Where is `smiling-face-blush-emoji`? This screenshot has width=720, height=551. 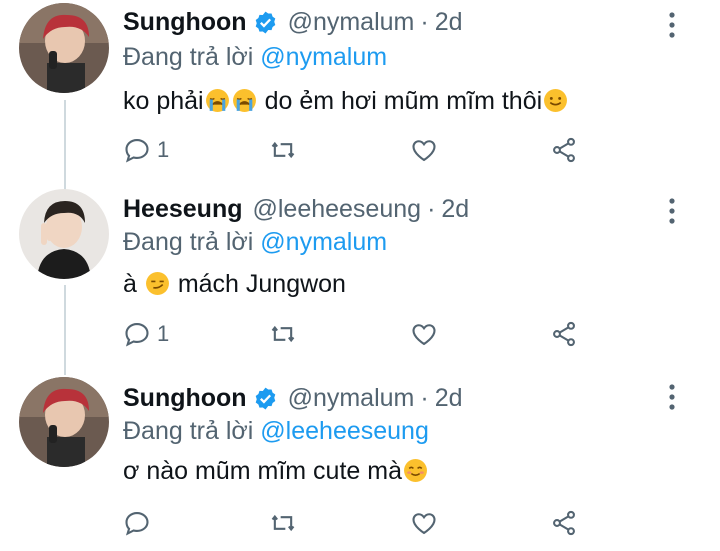
smiling-face-blush-emoji is located at coordinates (415, 470).